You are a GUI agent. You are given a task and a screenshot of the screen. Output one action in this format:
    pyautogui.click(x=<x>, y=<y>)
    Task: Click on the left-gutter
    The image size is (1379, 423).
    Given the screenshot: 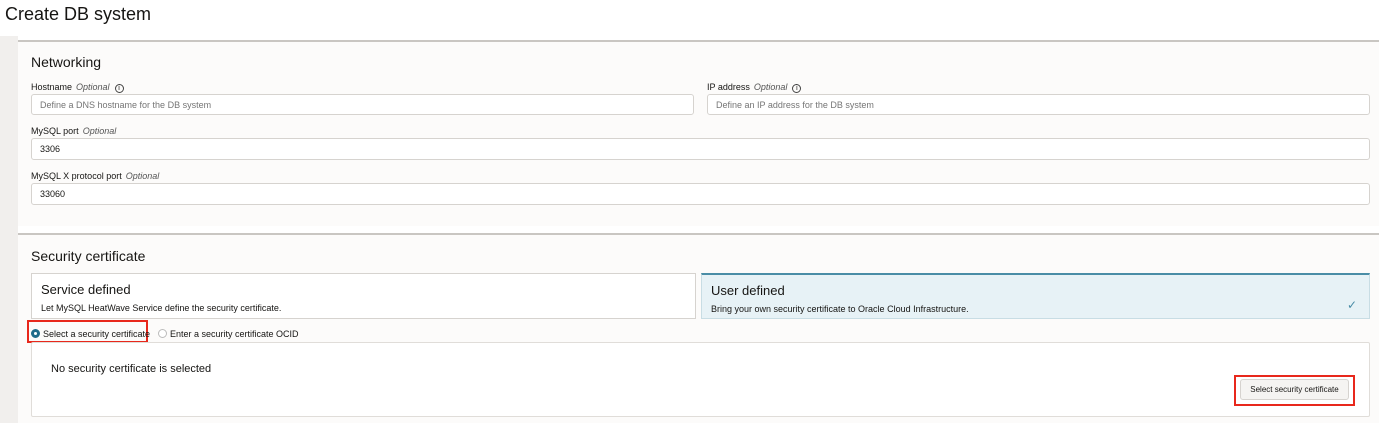 What is the action you would take?
    pyautogui.click(x=9, y=229)
    